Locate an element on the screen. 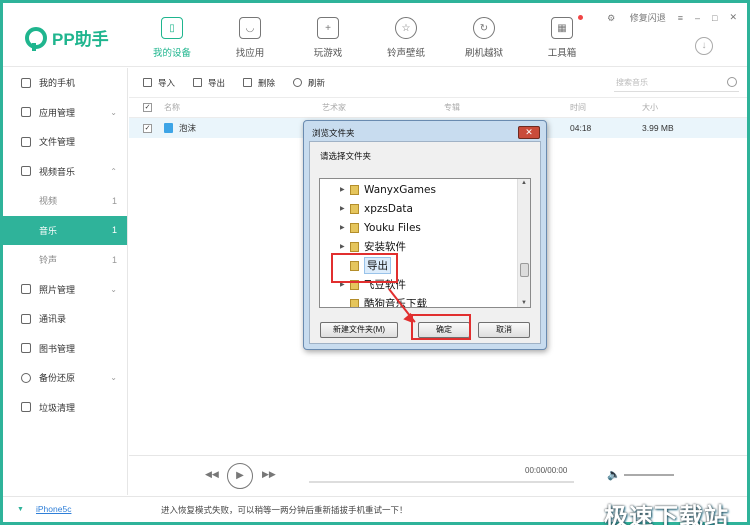 The width and height of the screenshot is (750, 525). sidebar-item-apps: 应用管理 ⌄ is located at coordinates (65, 113).